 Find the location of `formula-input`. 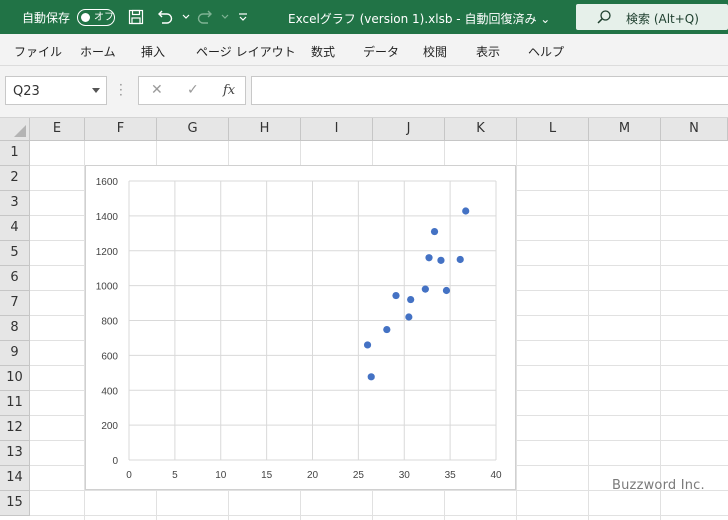

formula-input is located at coordinates (489, 90).